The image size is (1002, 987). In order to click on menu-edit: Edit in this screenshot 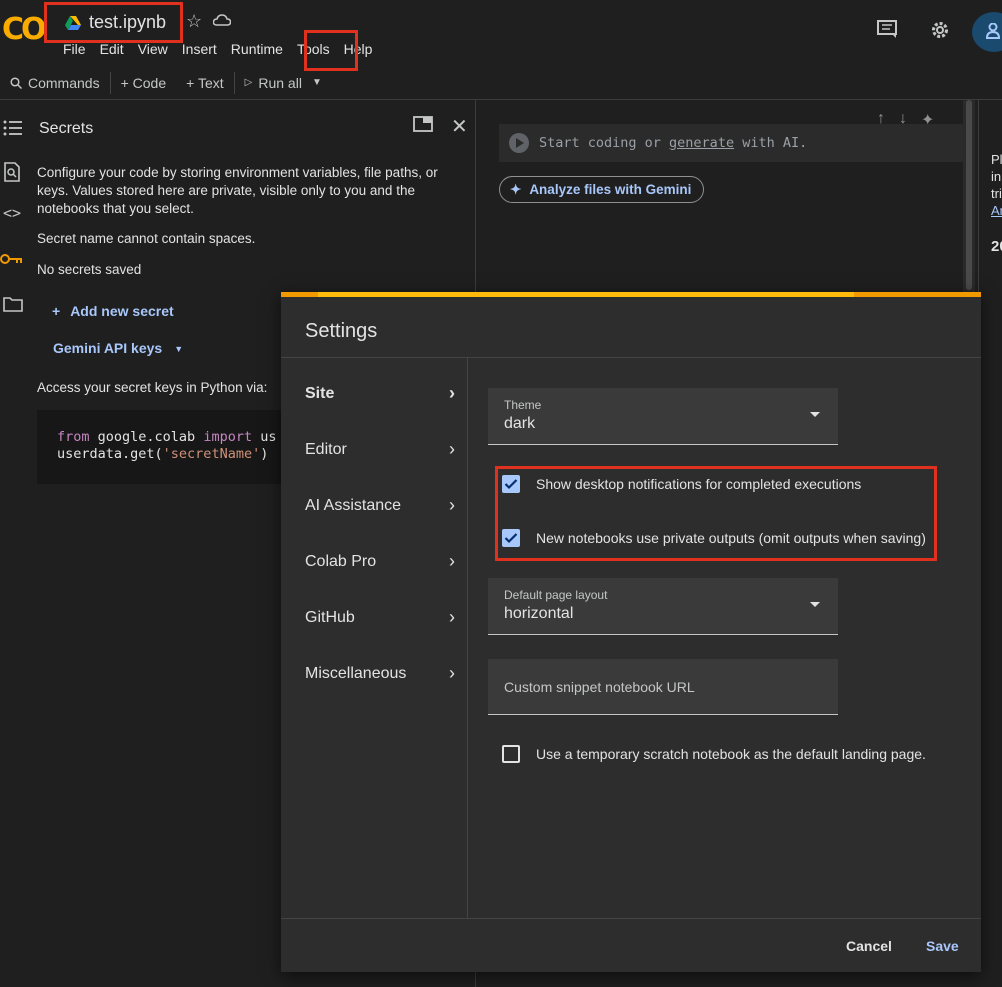, I will do `click(112, 49)`.